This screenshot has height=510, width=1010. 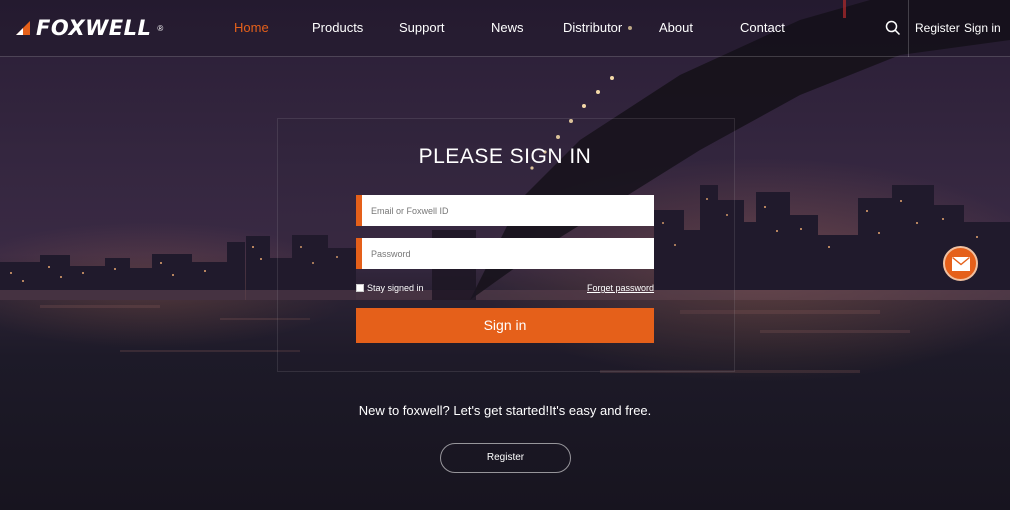 What do you see at coordinates (937, 28) in the screenshot?
I see `header-register-link: Register` at bounding box center [937, 28].